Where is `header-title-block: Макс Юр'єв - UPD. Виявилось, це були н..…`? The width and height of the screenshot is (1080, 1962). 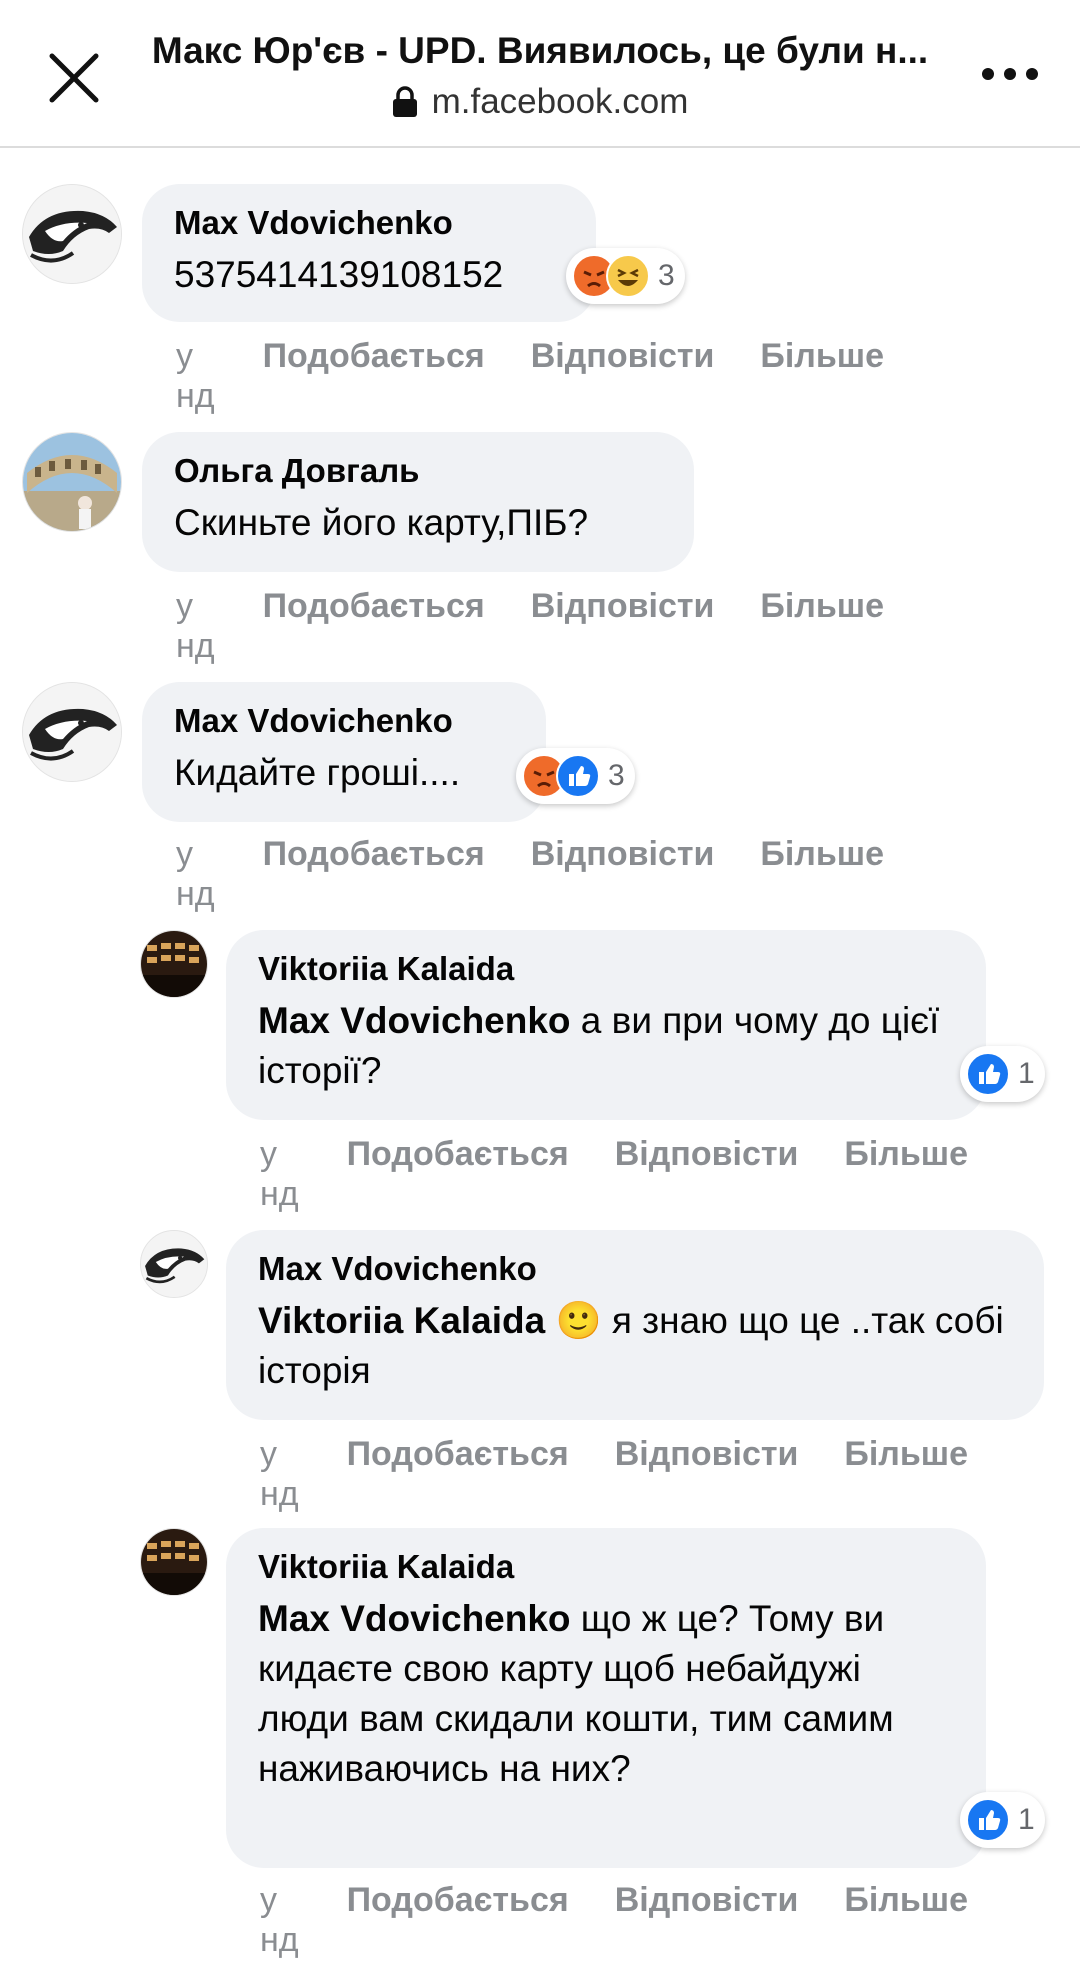
header-title-block: Макс Юр'єв - UPD. Виявилось, це були н..… is located at coordinates (540, 75).